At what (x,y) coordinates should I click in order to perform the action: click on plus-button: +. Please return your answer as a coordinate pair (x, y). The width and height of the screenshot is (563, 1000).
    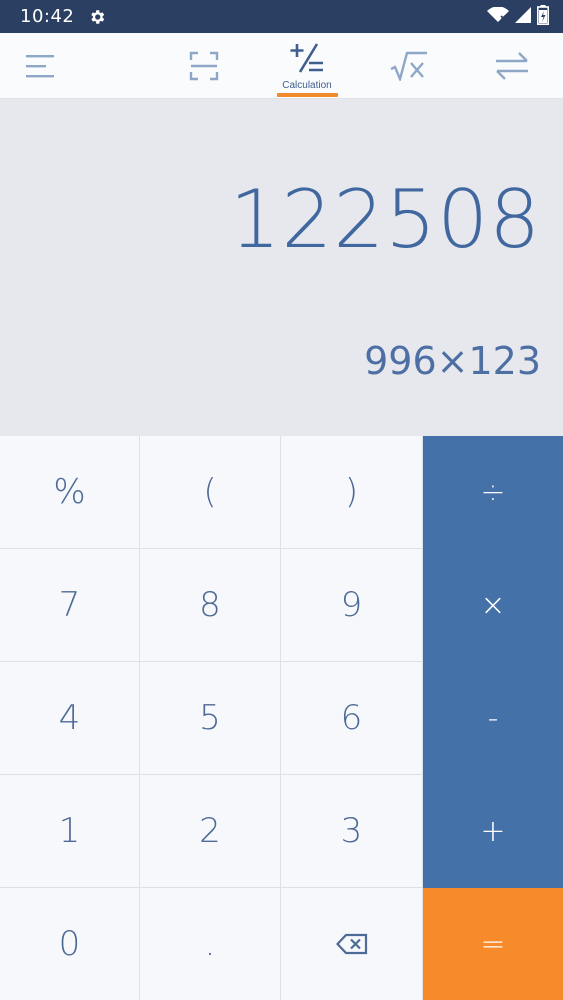
    Looking at the image, I should click on (493, 831).